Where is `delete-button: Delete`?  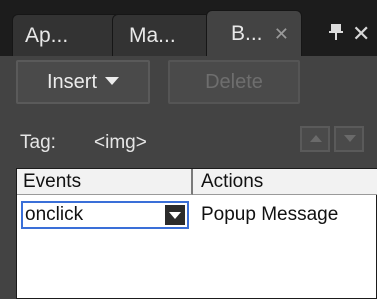 delete-button: Delete is located at coordinates (234, 82).